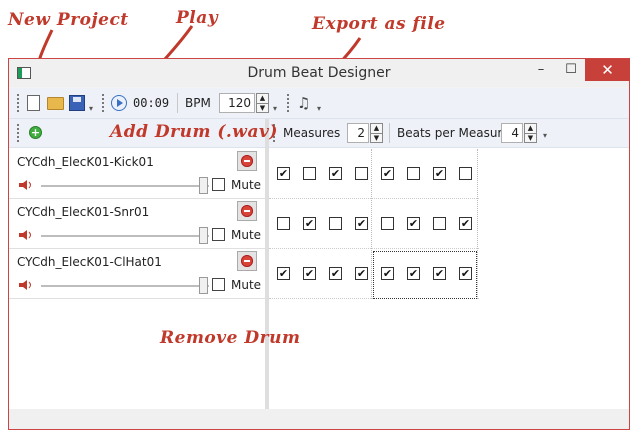 This screenshot has width=640, height=440. I want to click on add-drum-button: +, so click(35, 132).